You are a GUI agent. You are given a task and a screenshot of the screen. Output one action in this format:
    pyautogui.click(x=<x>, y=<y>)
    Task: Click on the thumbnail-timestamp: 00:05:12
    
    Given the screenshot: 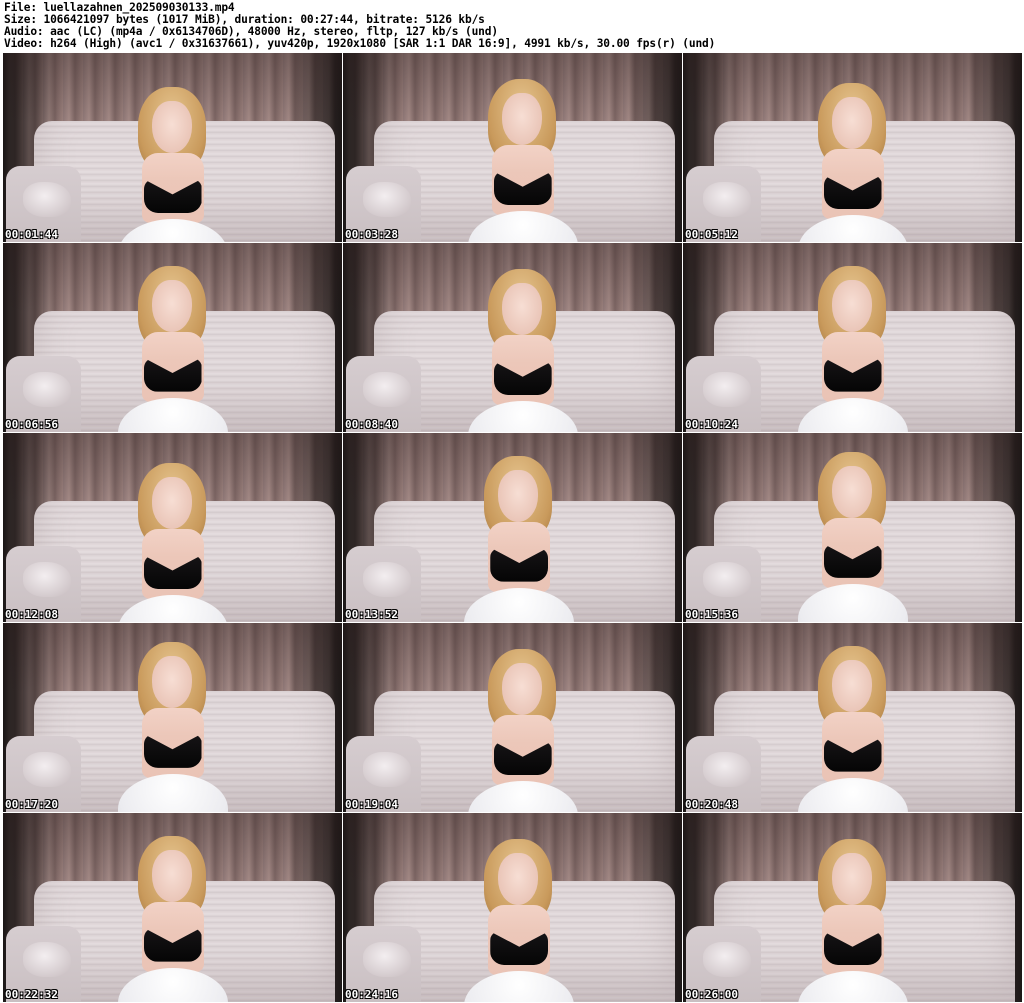 What is the action you would take?
    pyautogui.click(x=711, y=234)
    